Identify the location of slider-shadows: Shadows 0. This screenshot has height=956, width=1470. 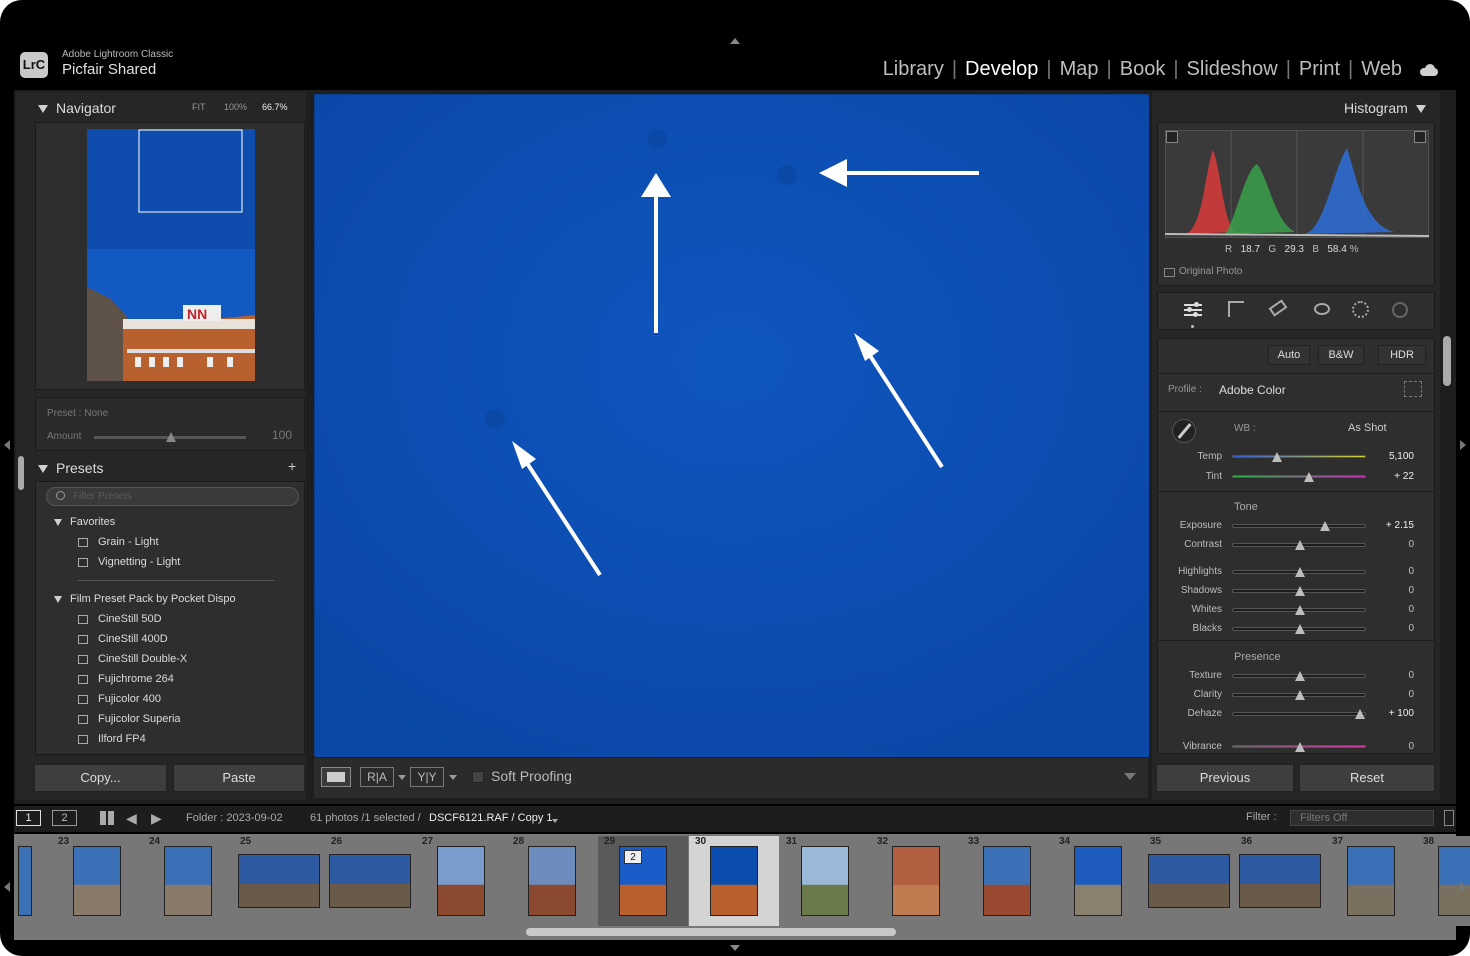
(1294, 591).